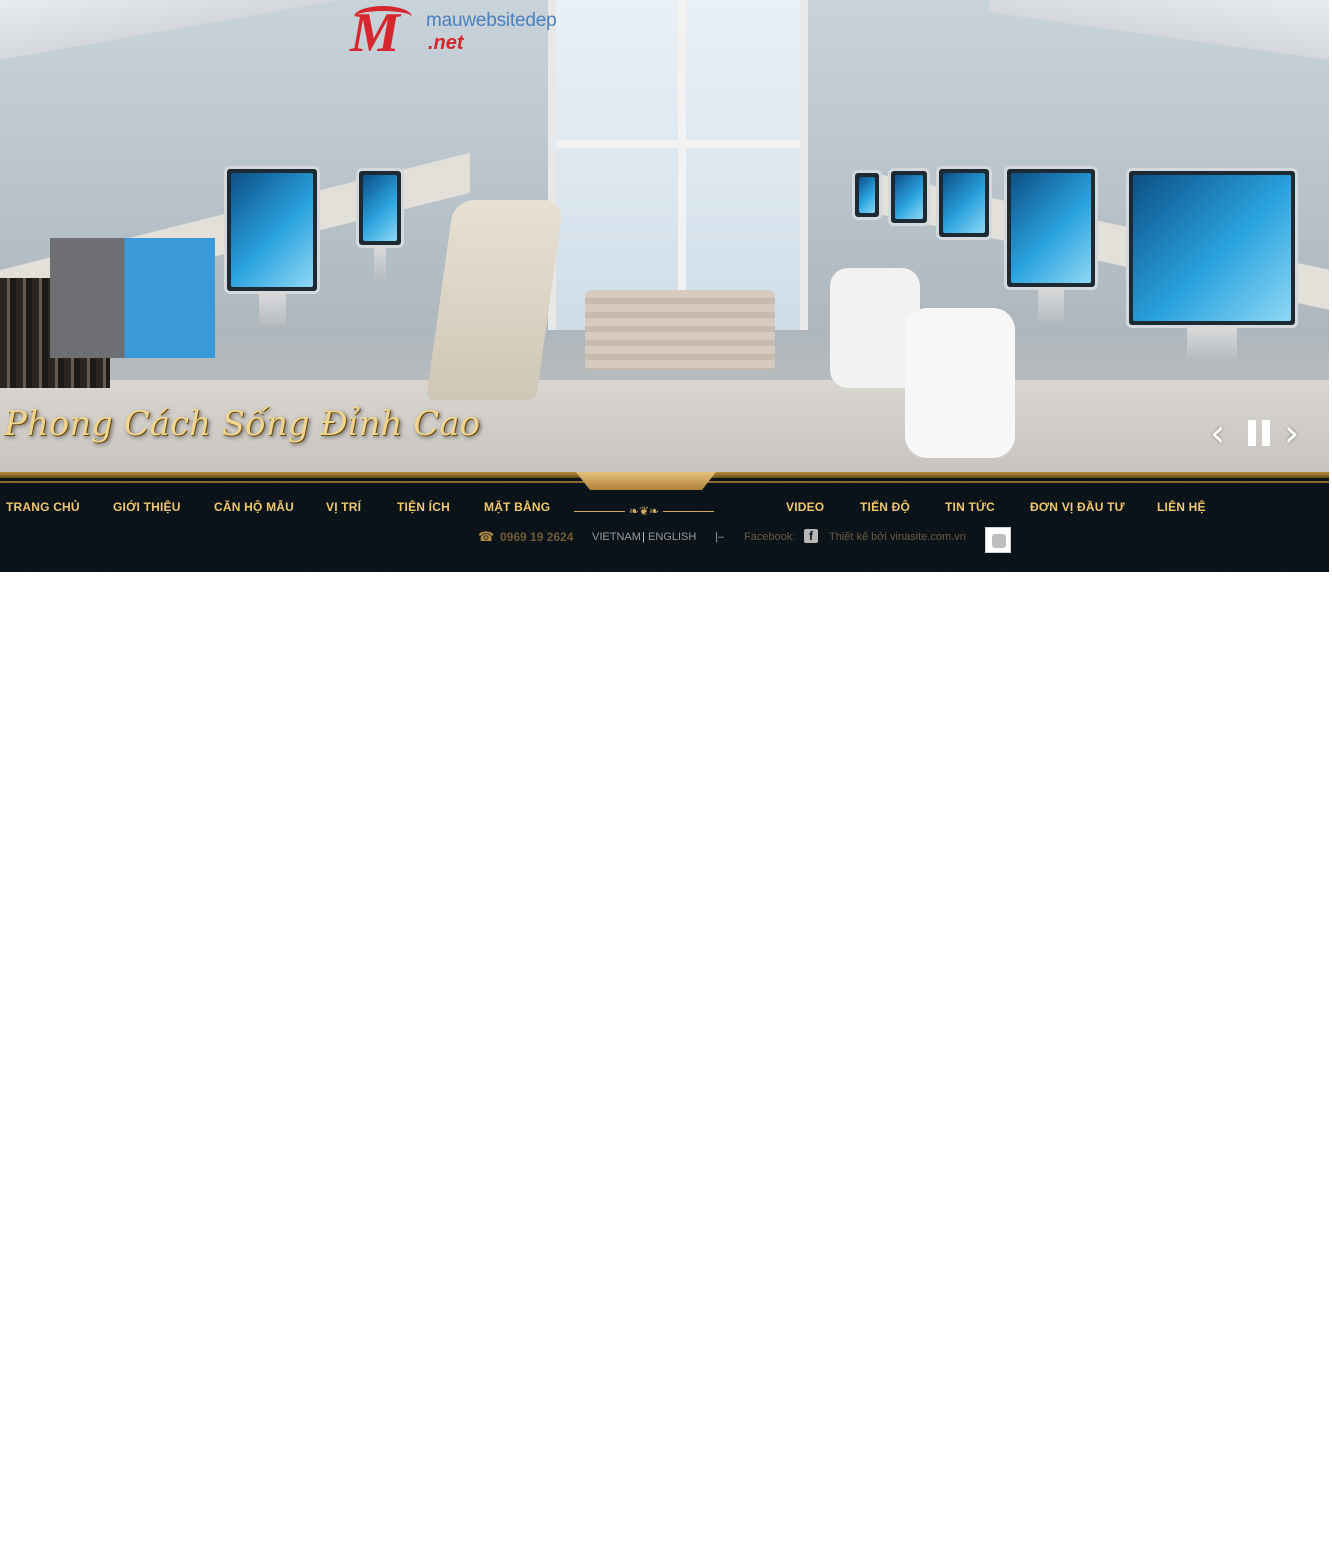 The height and width of the screenshot is (1552, 1332). What do you see at coordinates (423, 507) in the screenshot?
I see `nav-tien-ich: TIỆN ÍCH` at bounding box center [423, 507].